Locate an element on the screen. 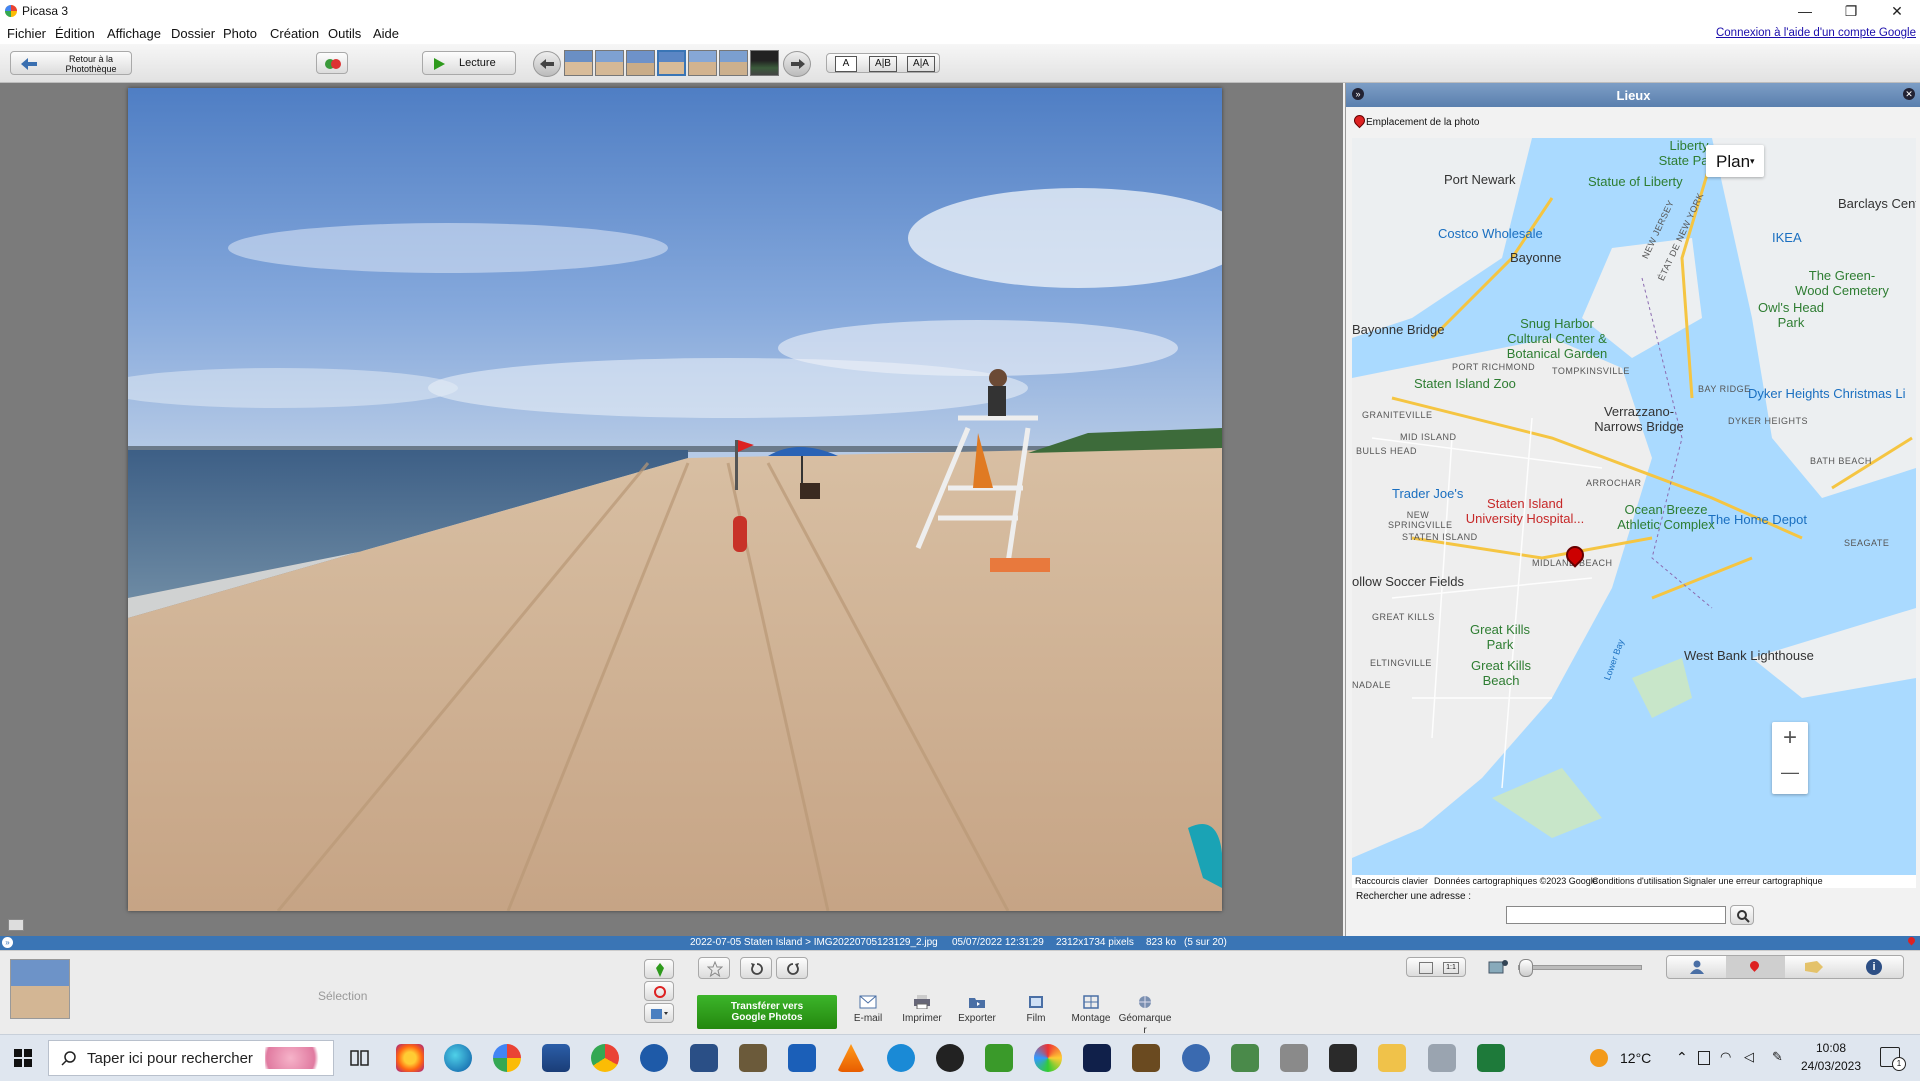 The width and height of the screenshot is (1920, 1081). map-label: IKEA is located at coordinates (1787, 237).